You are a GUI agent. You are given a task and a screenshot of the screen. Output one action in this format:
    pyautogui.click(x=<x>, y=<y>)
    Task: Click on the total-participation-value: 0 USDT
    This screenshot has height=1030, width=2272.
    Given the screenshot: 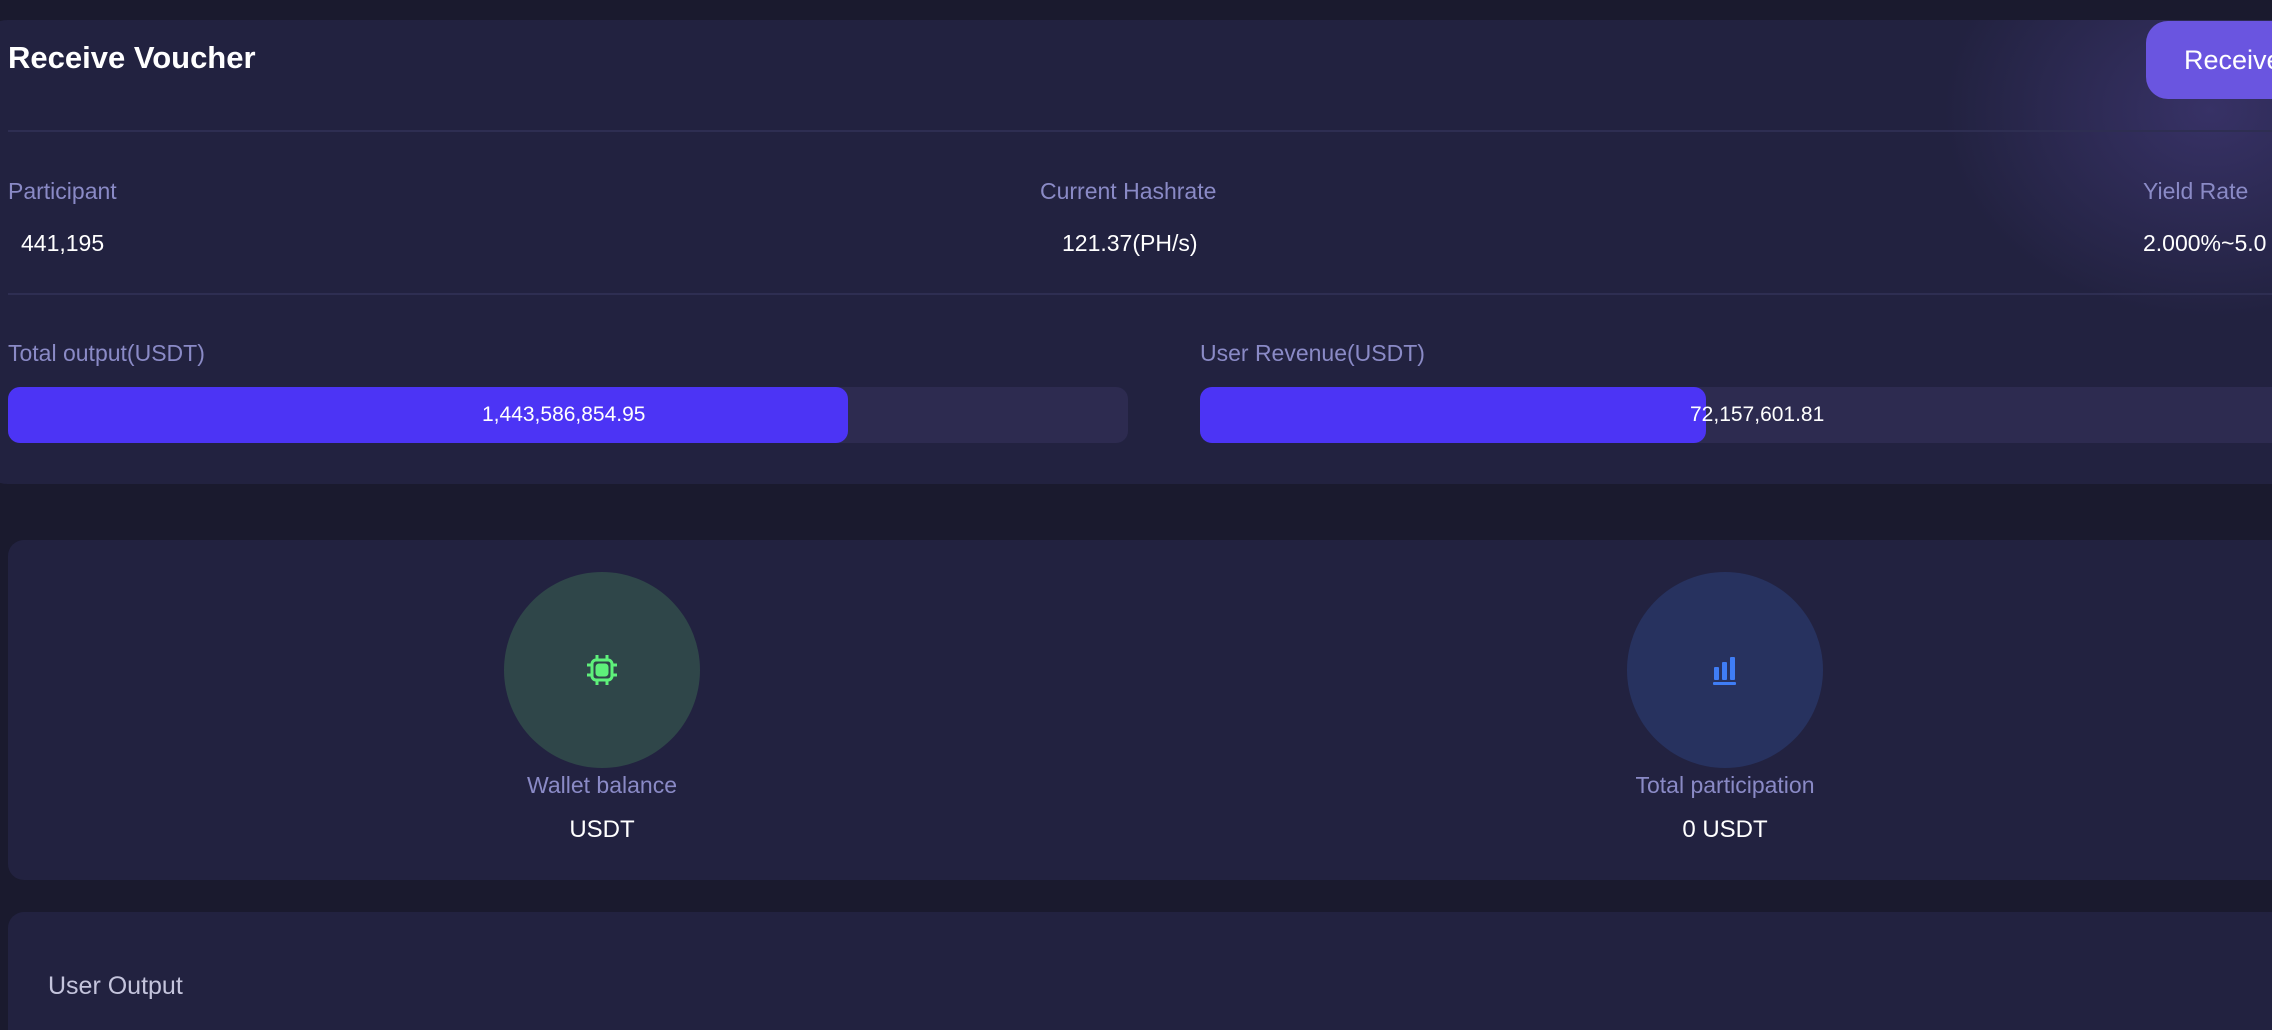 What is the action you would take?
    pyautogui.click(x=1725, y=829)
    